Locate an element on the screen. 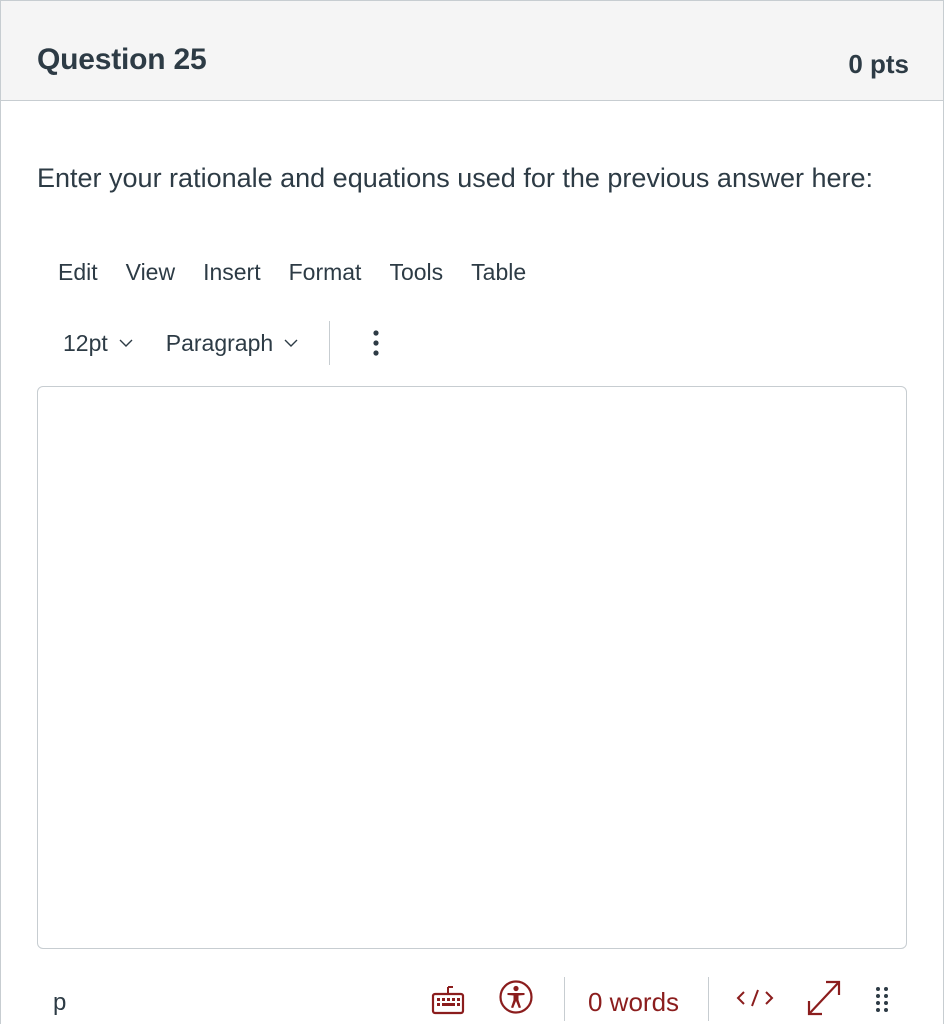 Image resolution: width=944 pixels, height=1025 pixels. toolbar-divider is located at coordinates (330, 343).